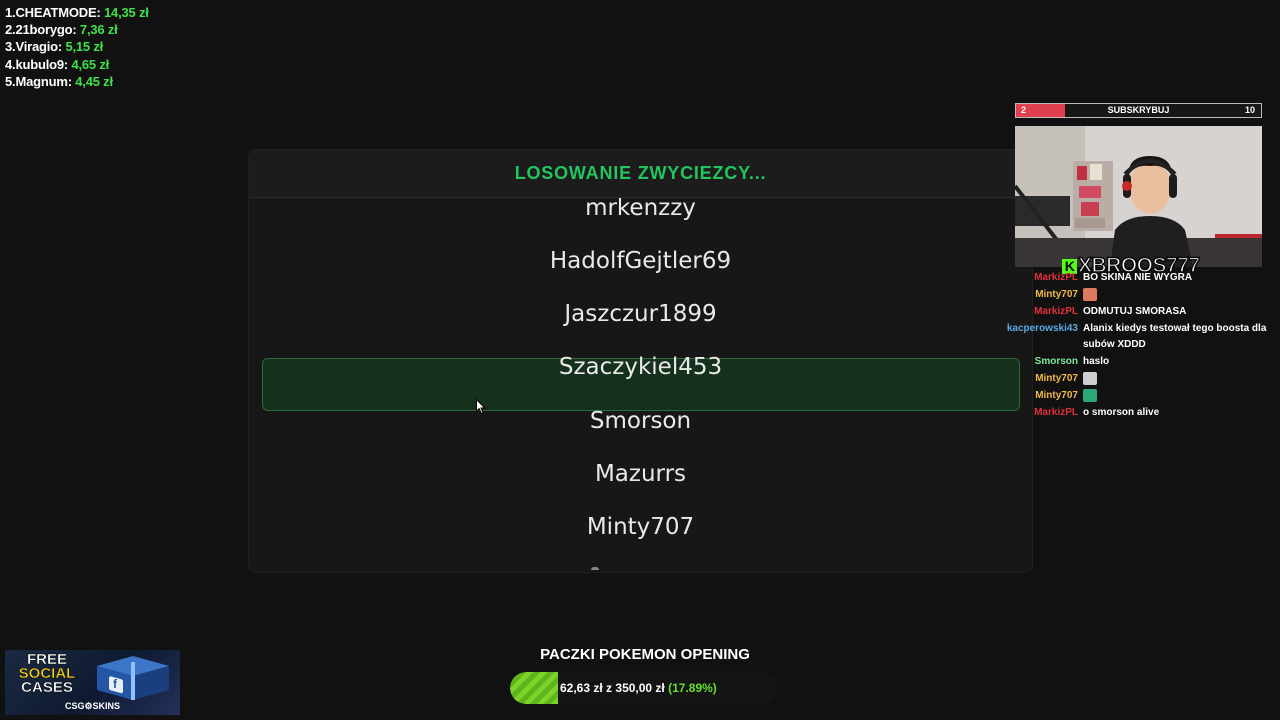 Image resolution: width=1280 pixels, height=720 pixels. I want to click on goal-target: 350,00 zł, so click(640, 688).